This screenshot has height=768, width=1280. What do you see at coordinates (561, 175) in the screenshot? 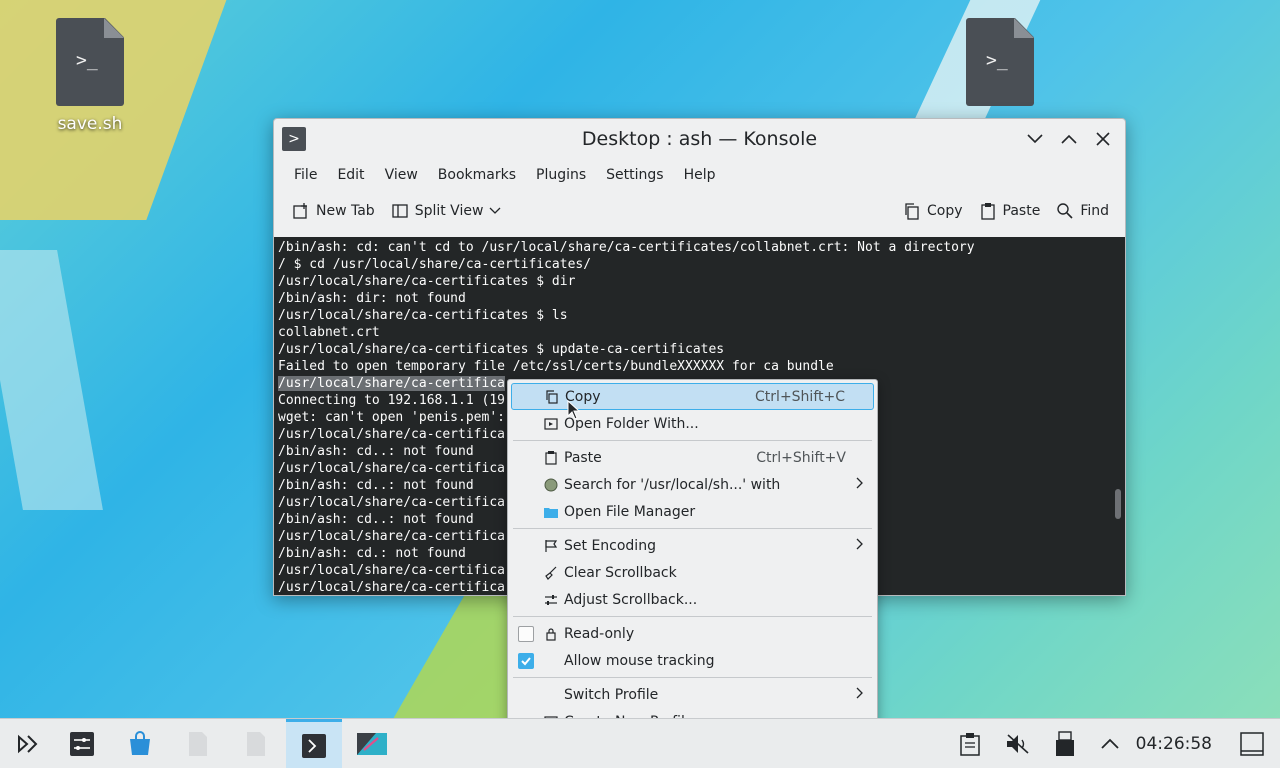
I see `menu-plugins: Plugins` at bounding box center [561, 175].